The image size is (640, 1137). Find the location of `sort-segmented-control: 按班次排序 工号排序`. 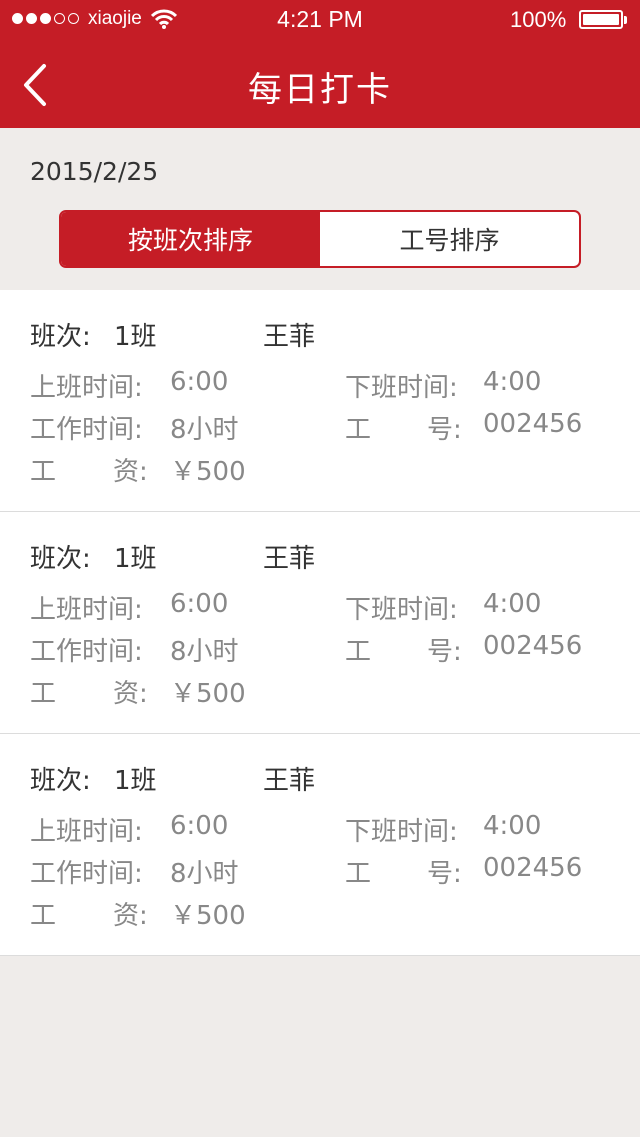

sort-segmented-control: 按班次排序 工号排序 is located at coordinates (320, 239).